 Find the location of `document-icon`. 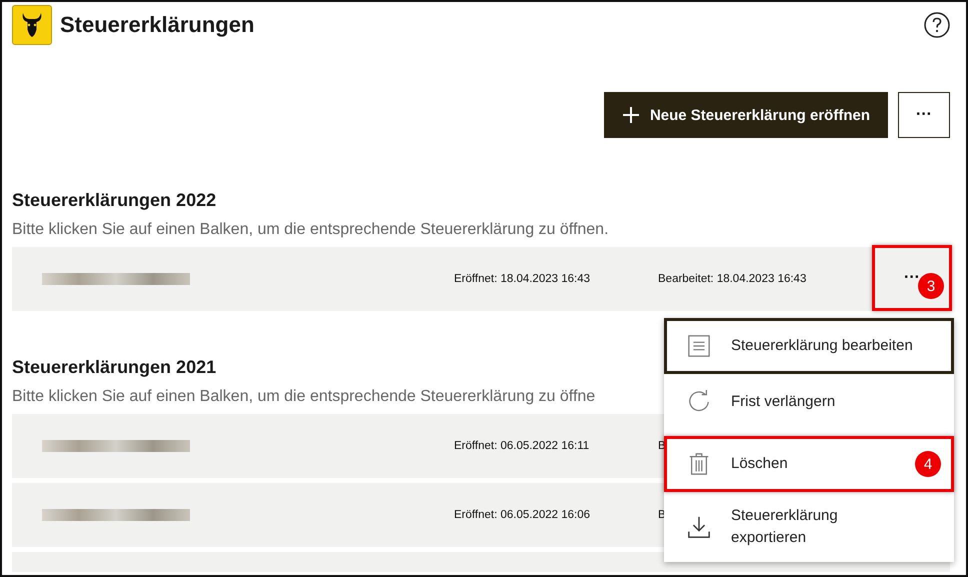

document-icon is located at coordinates (699, 346).